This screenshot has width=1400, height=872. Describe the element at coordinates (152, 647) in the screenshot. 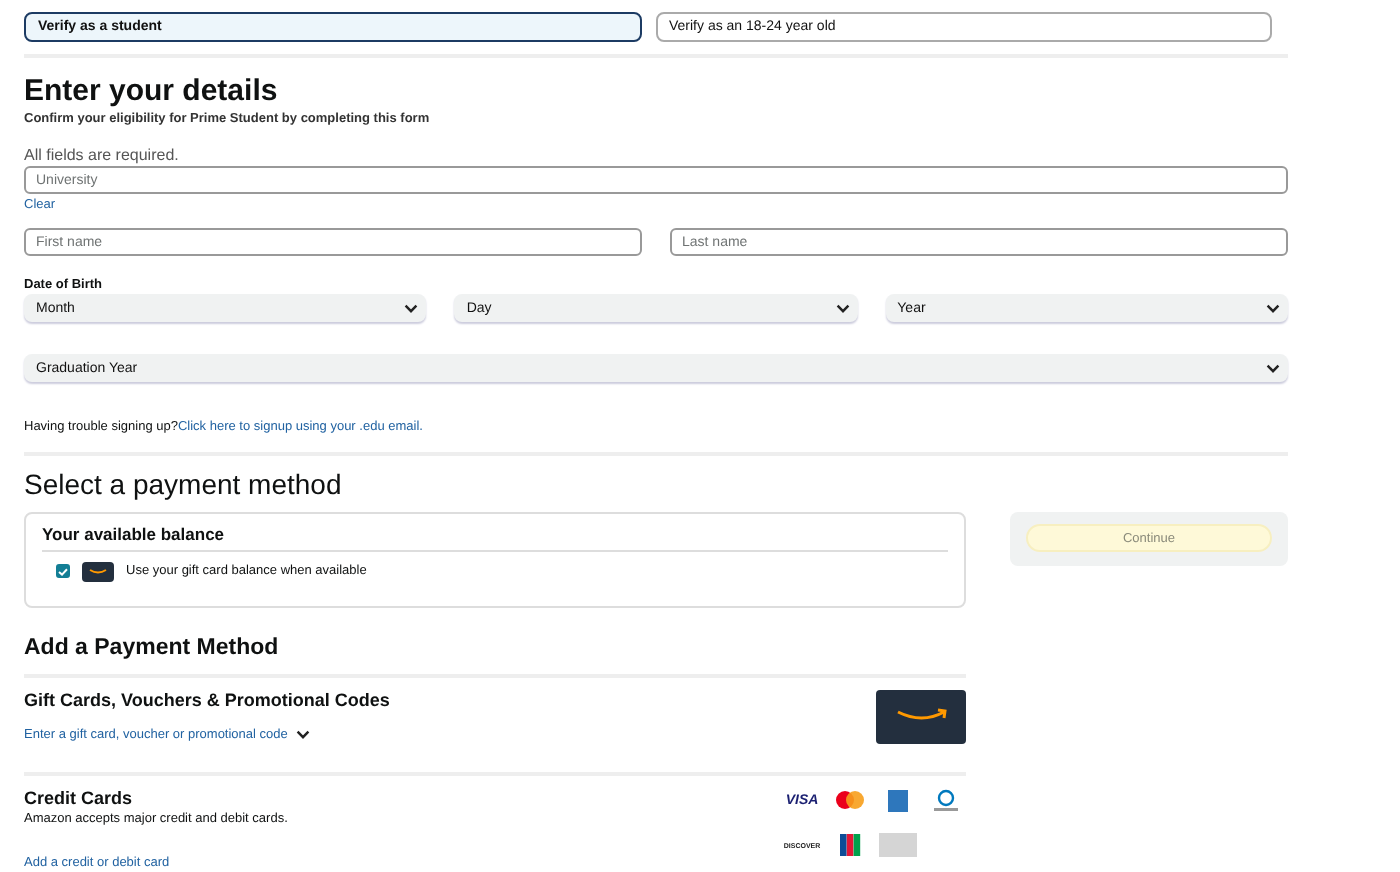

I see `section-title: Add a Payment Method` at that location.